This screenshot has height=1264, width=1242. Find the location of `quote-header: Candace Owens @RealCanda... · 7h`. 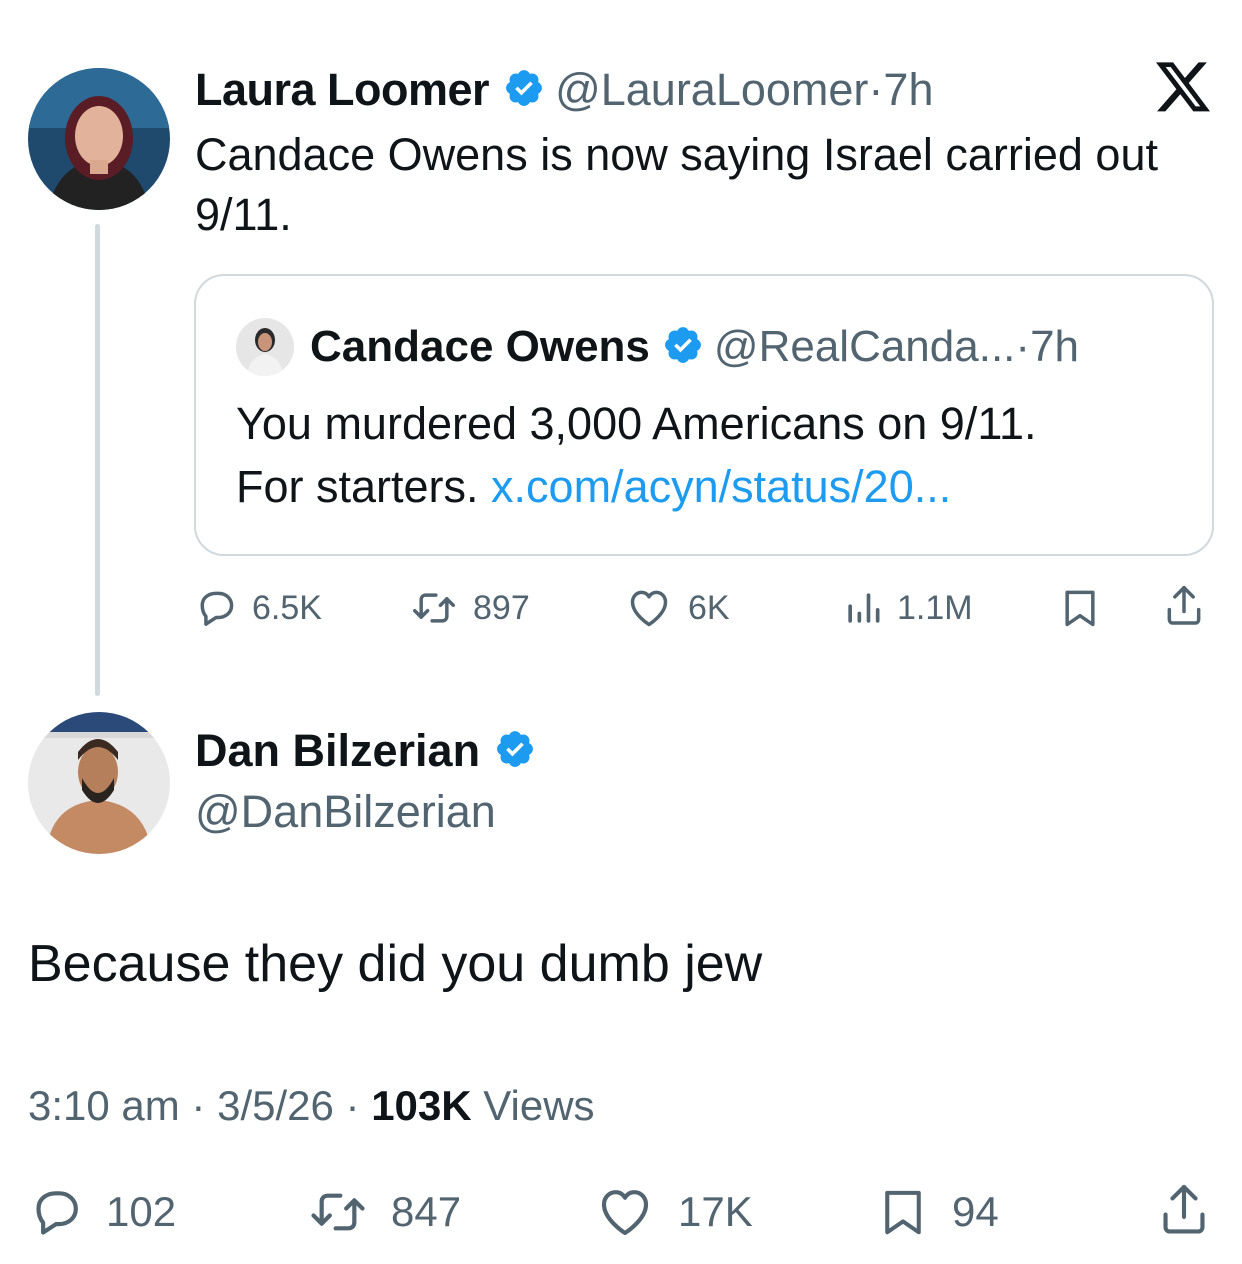

quote-header: Candace Owens @RealCanda... · 7h is located at coordinates (694, 347).